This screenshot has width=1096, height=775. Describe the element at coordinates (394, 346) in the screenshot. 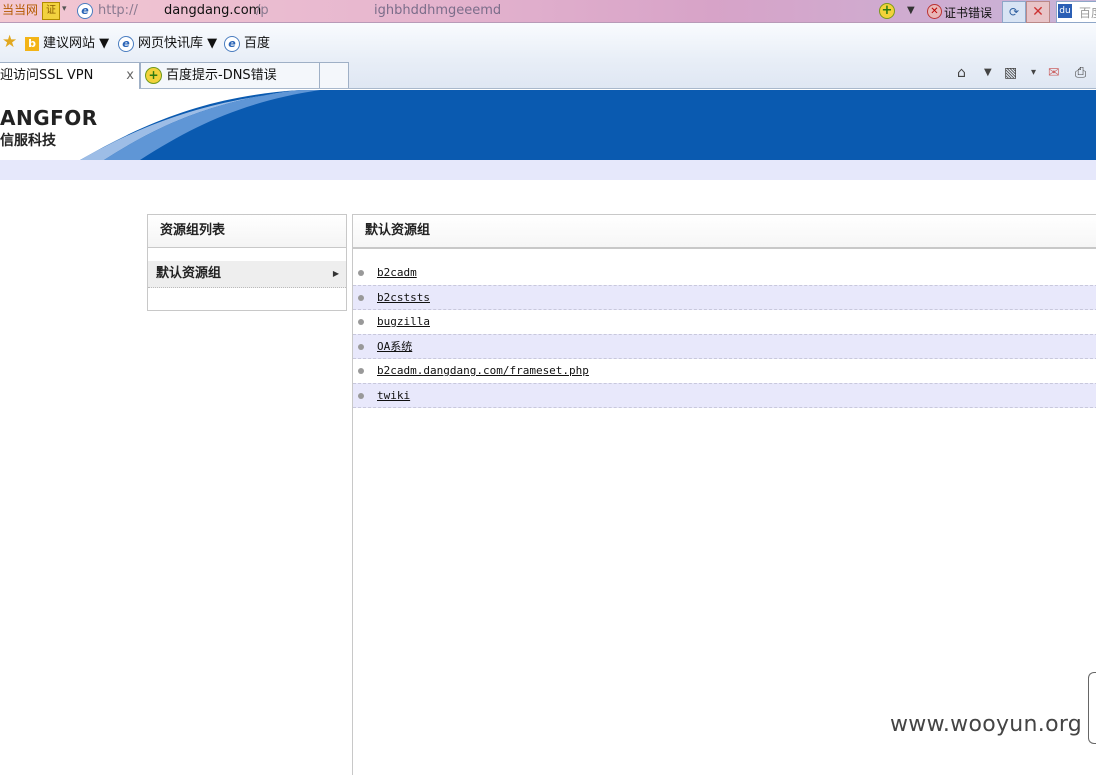

I see `resource-link-oa: OA系统` at that location.